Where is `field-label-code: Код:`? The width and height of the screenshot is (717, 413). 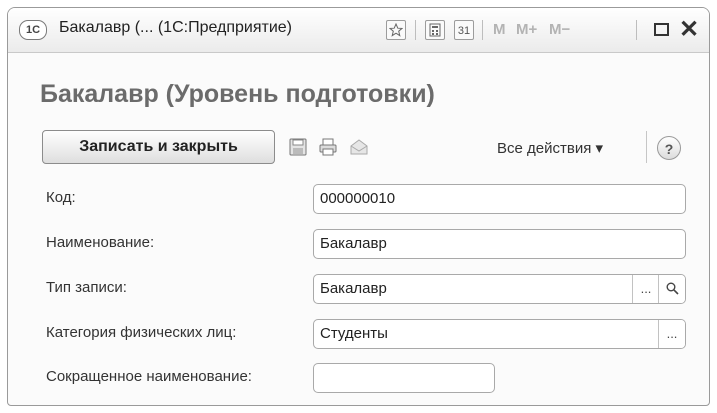
field-label-code: Код: is located at coordinates (61, 197).